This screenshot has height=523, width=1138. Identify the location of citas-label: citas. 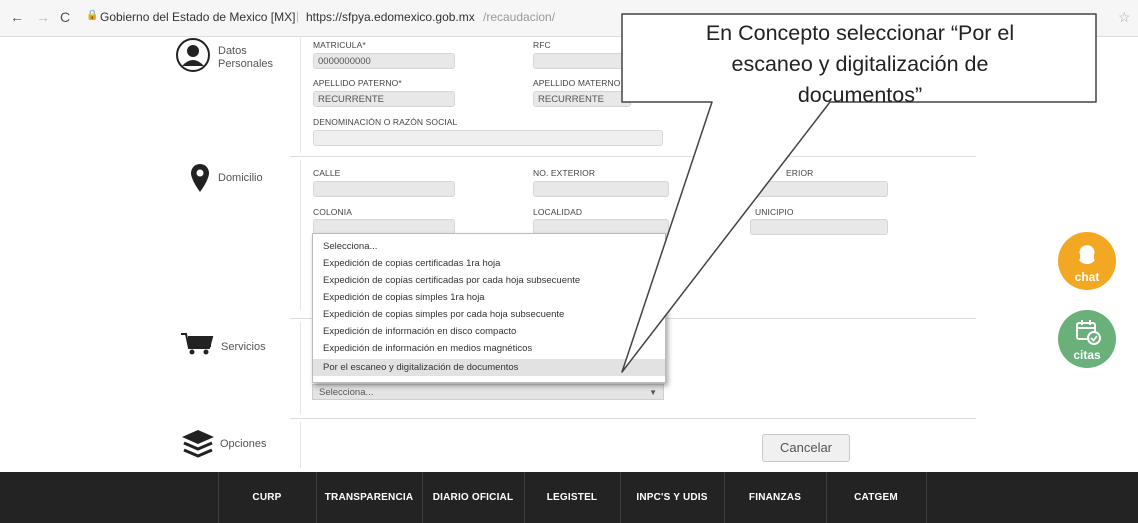
(1087, 355).